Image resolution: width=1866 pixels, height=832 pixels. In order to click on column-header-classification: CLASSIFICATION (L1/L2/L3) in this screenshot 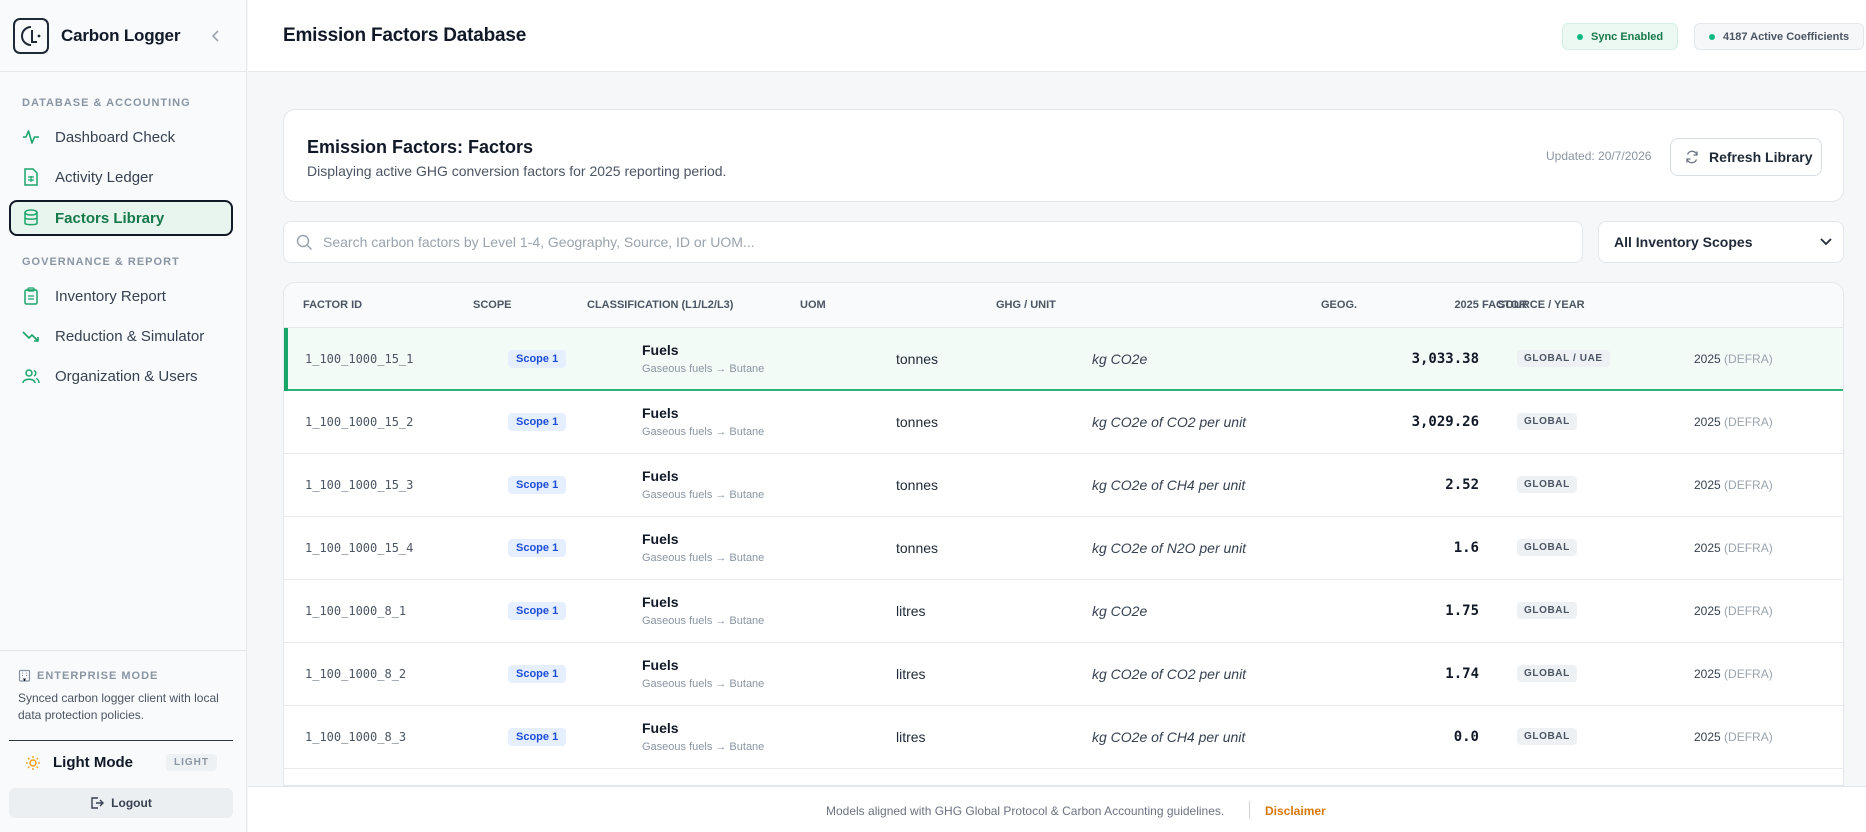, I will do `click(660, 305)`.